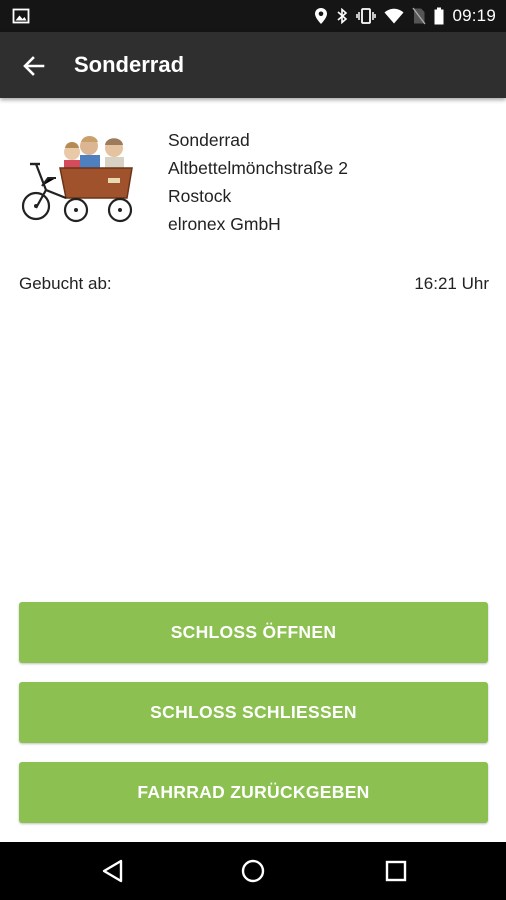 This screenshot has height=900, width=506. Describe the element at coordinates (253, 65) in the screenshot. I see `app-bar: Sonderrad` at that location.